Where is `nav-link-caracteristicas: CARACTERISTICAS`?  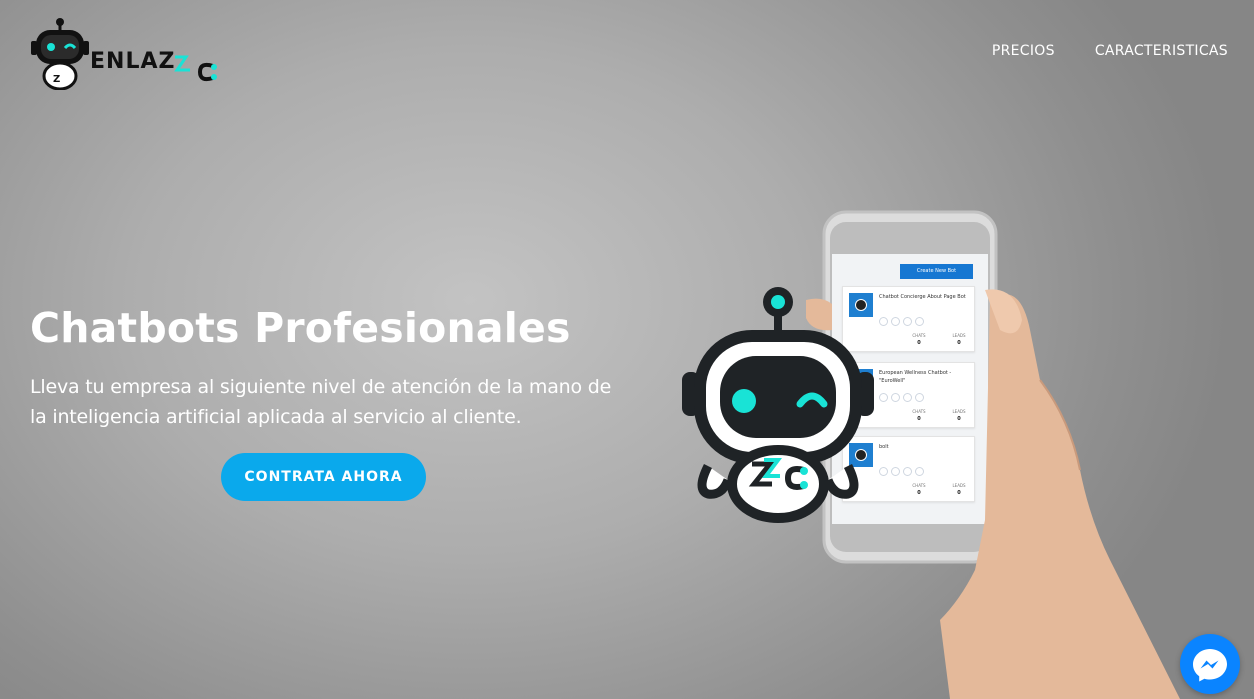 nav-link-caracteristicas: CARACTERISTICAS is located at coordinates (1161, 51).